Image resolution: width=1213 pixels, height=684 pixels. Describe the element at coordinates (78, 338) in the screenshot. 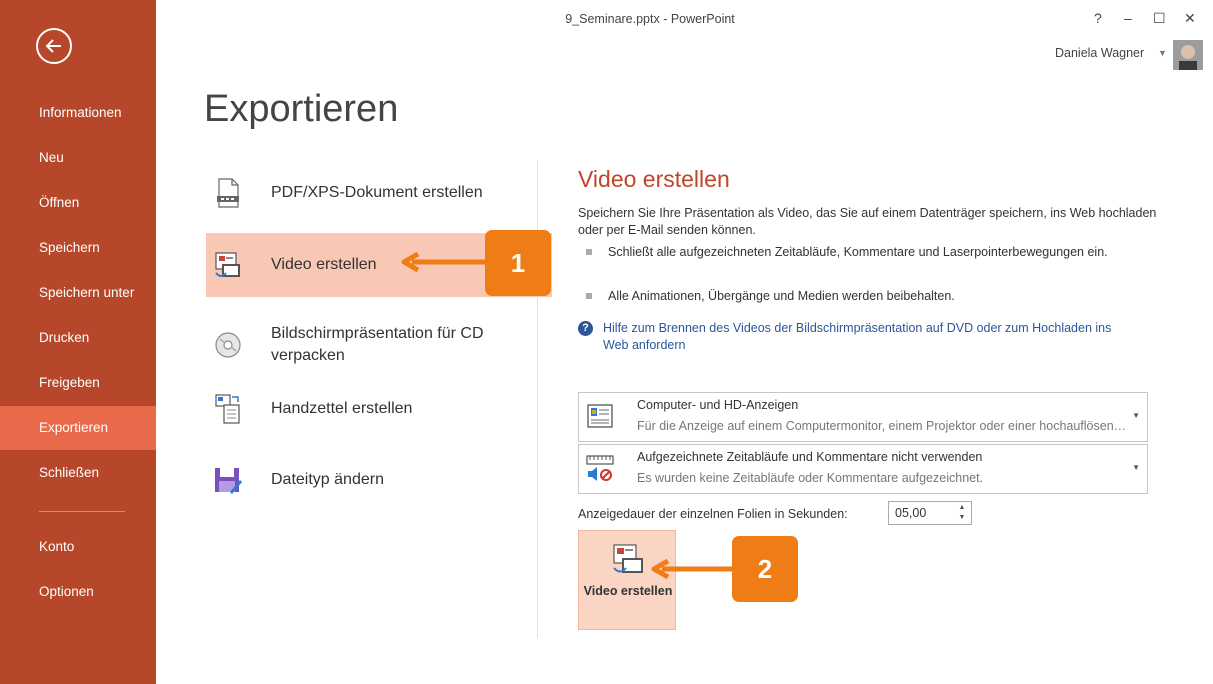

I see `nav-drucken: Drucken` at that location.